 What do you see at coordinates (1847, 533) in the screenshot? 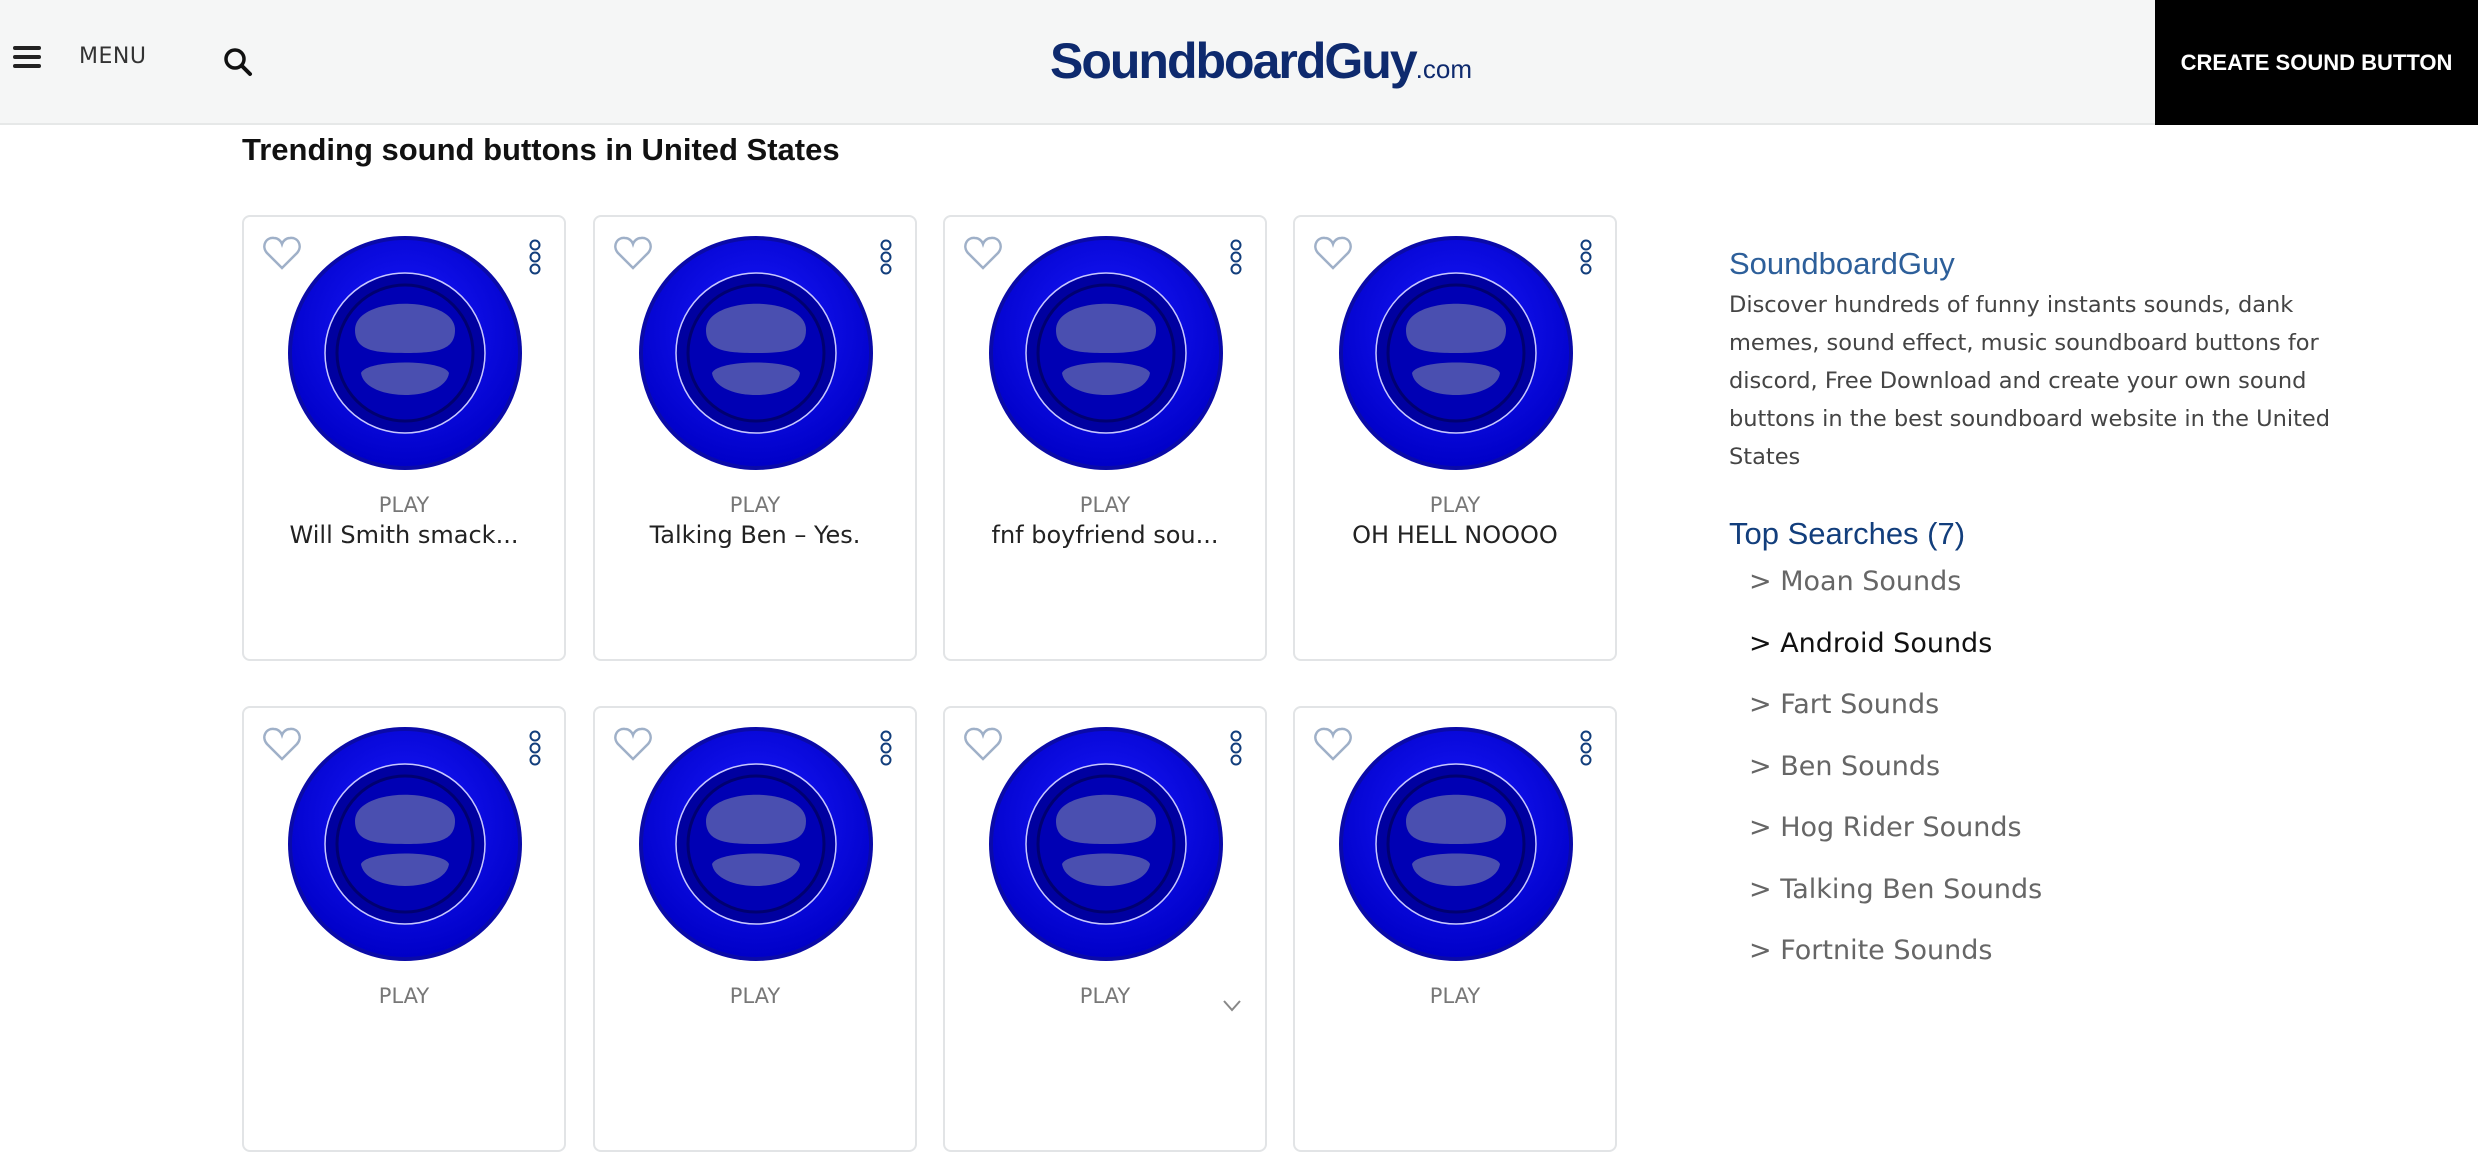
I see `top-searches-title: Top Searches (7)` at bounding box center [1847, 533].